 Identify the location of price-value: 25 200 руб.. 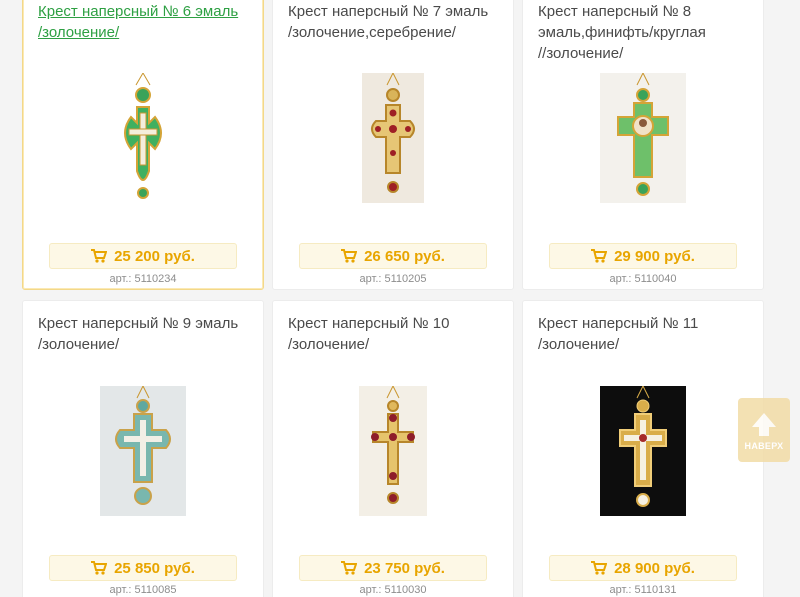
(154, 256).